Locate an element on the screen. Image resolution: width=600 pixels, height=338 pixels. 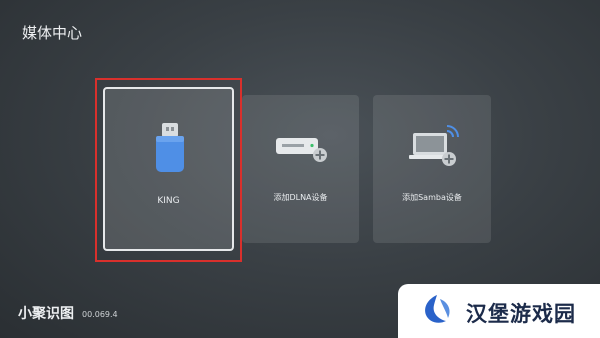
device-card-usb: KING is located at coordinates (168, 169).